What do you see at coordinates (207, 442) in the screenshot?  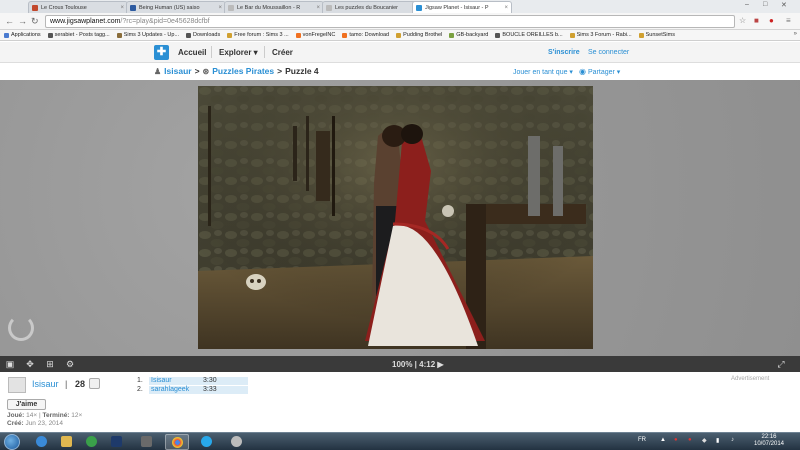 I see `taskbar-skype` at bounding box center [207, 442].